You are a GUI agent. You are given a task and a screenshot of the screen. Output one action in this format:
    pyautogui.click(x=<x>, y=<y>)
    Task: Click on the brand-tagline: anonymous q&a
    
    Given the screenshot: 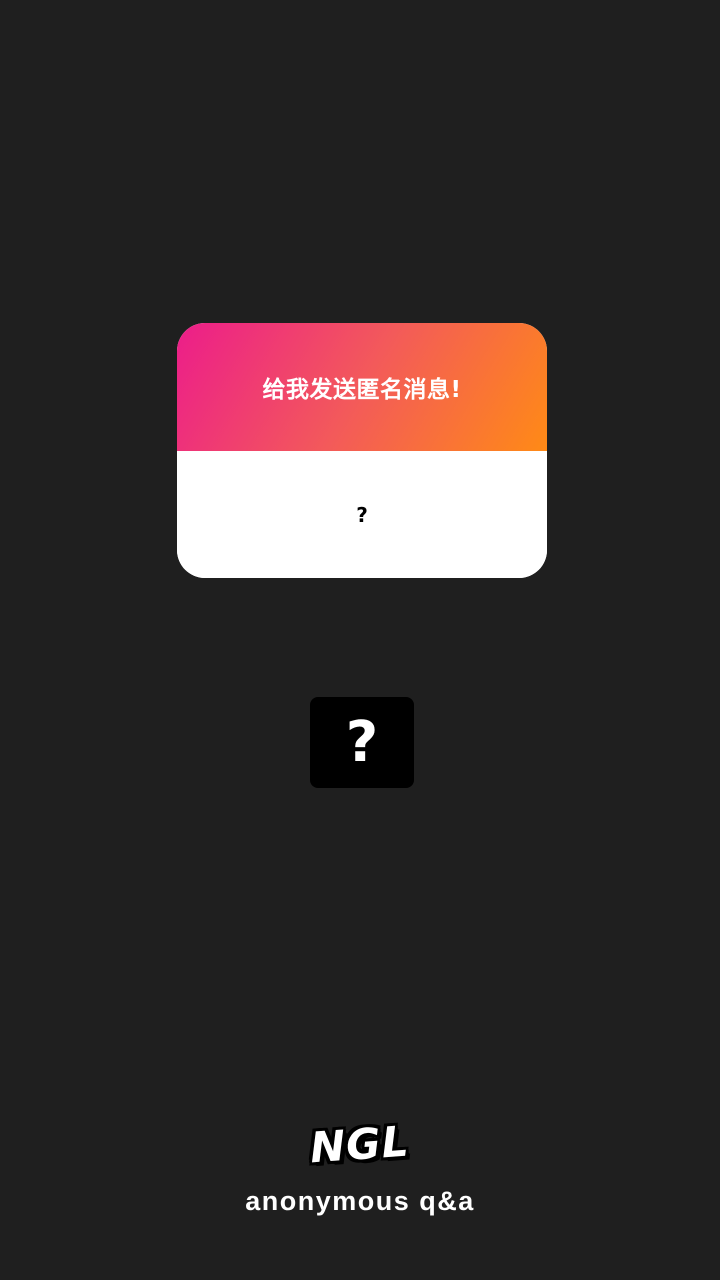 What is the action you would take?
    pyautogui.click(x=360, y=1201)
    